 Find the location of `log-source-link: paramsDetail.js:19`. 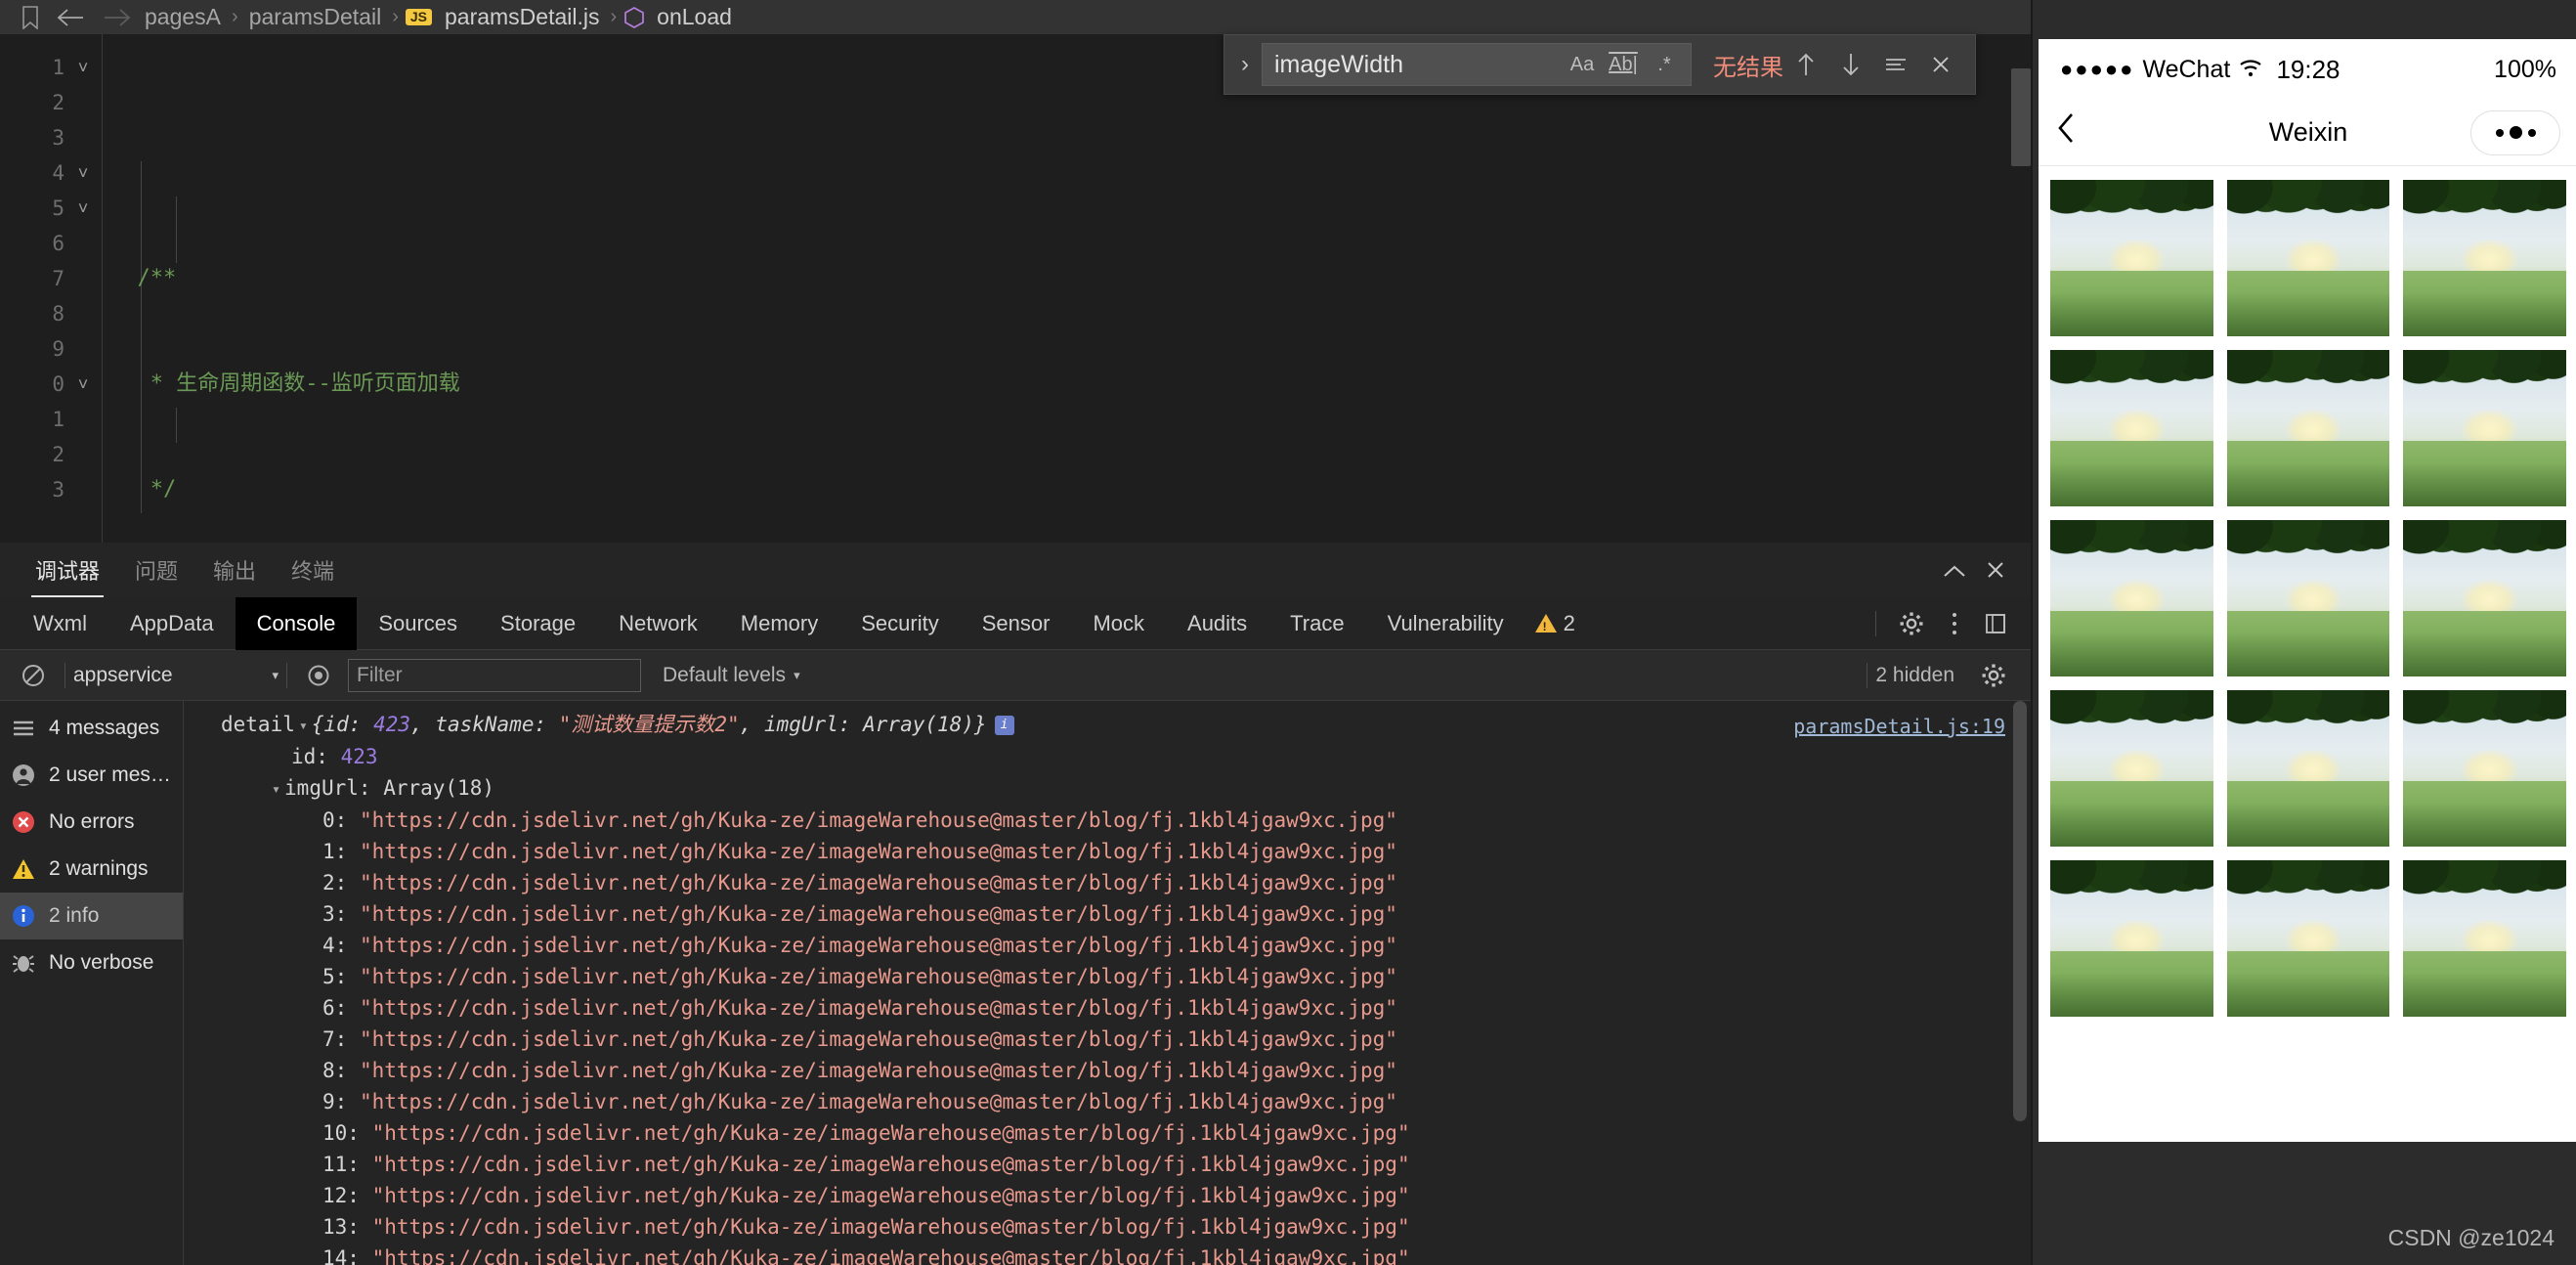

log-source-link: paramsDetail.js:19 is located at coordinates (1899, 726).